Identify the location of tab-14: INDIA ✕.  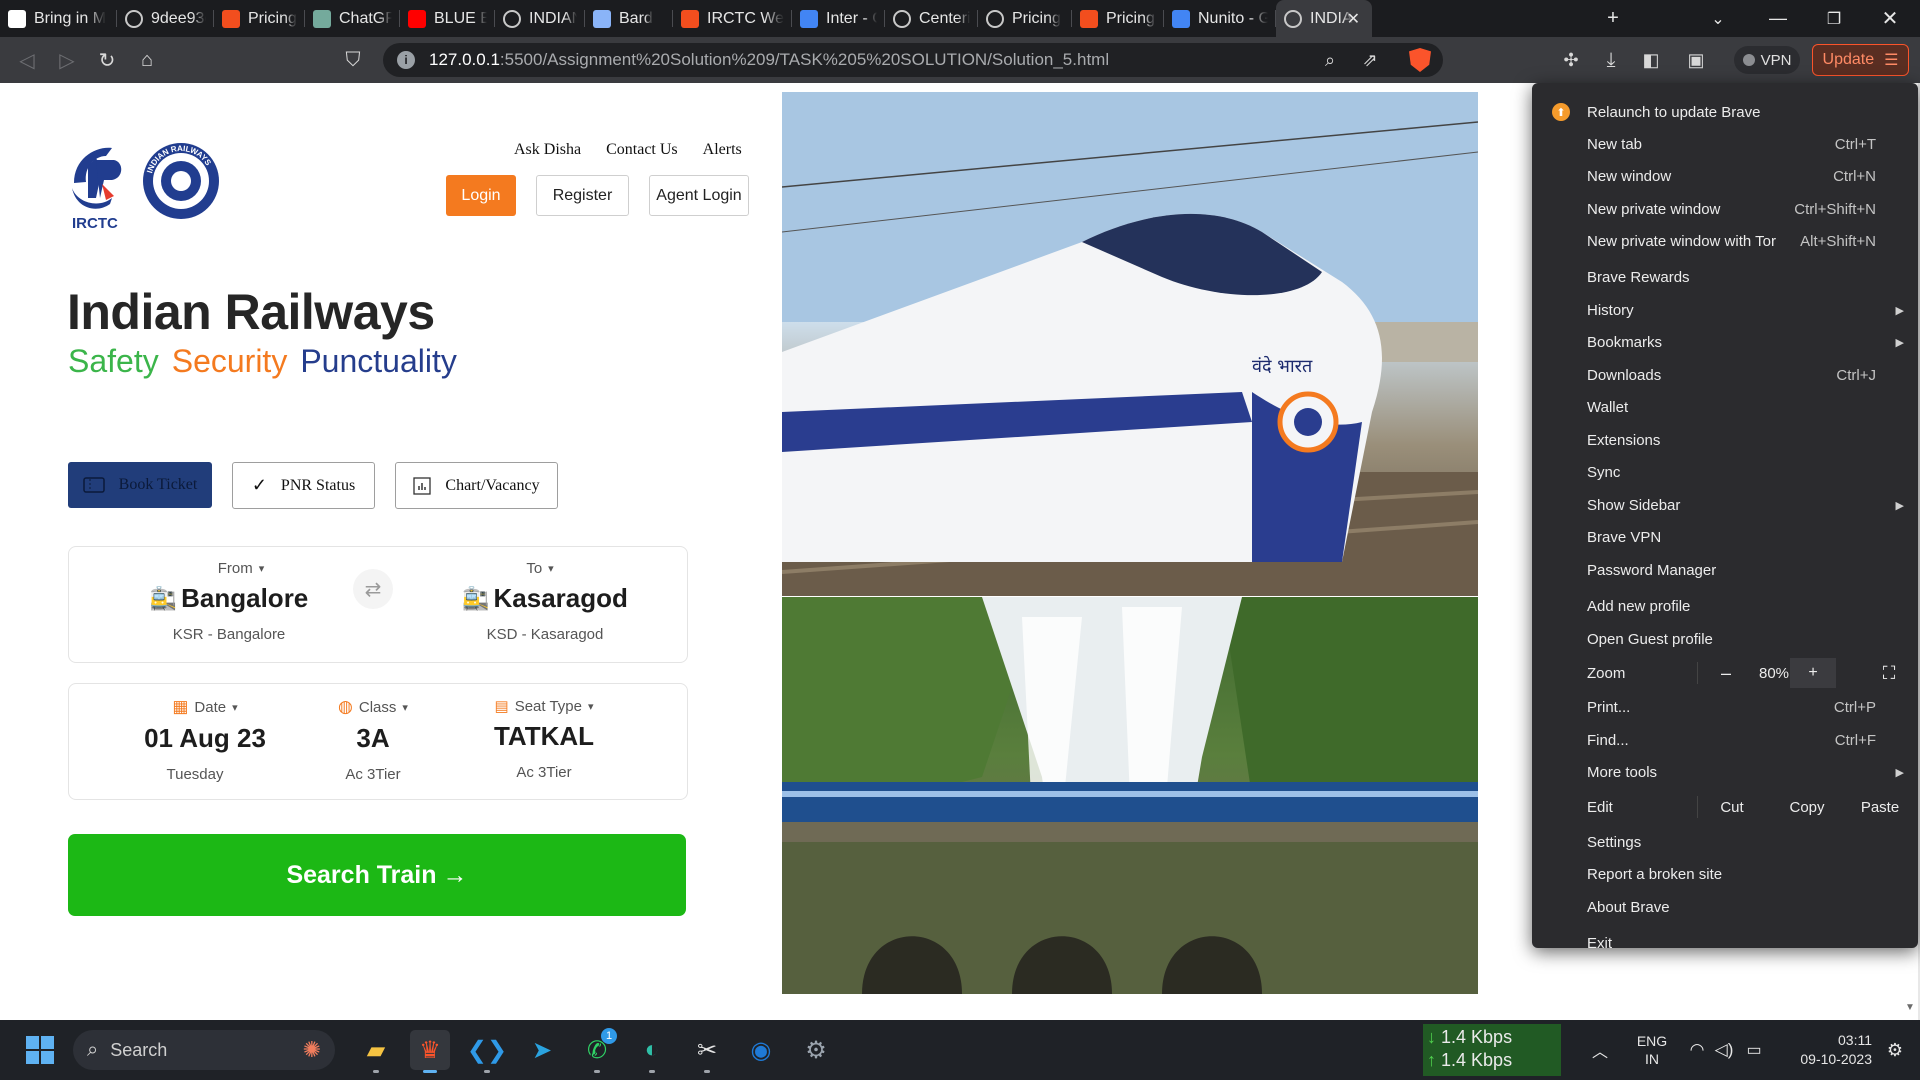
(1324, 18).